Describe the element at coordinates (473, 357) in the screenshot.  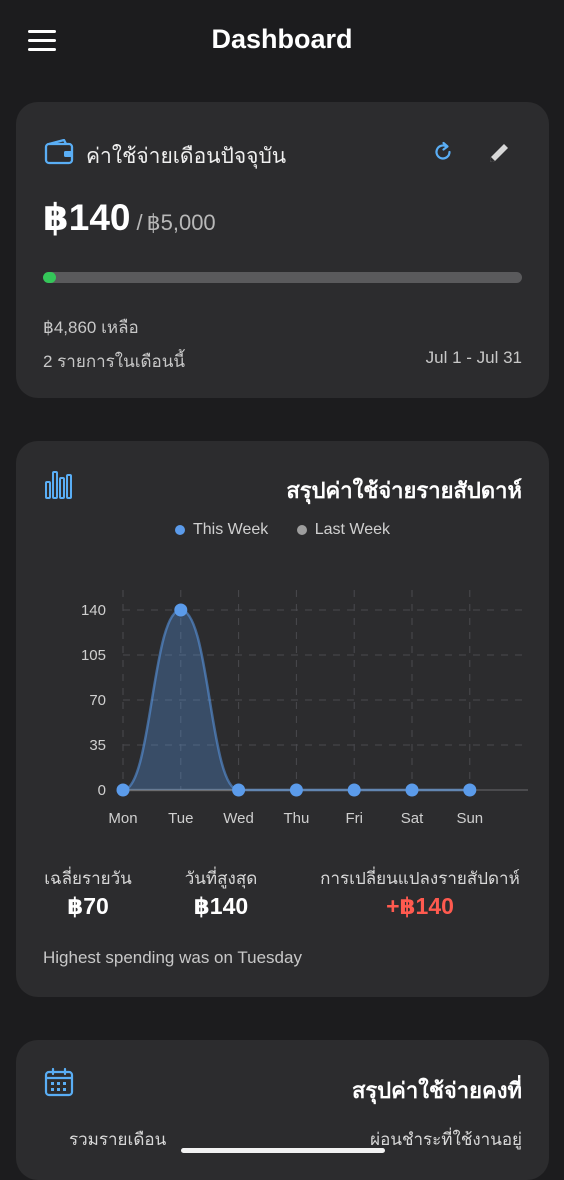
I see `date-range: Jul 1 - Jul 31` at that location.